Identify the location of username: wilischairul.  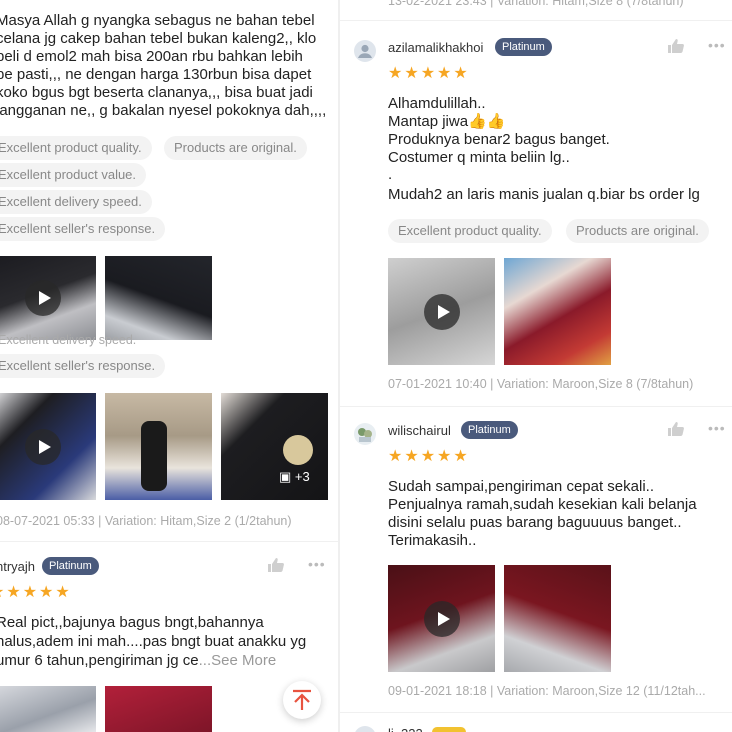
(419, 430).